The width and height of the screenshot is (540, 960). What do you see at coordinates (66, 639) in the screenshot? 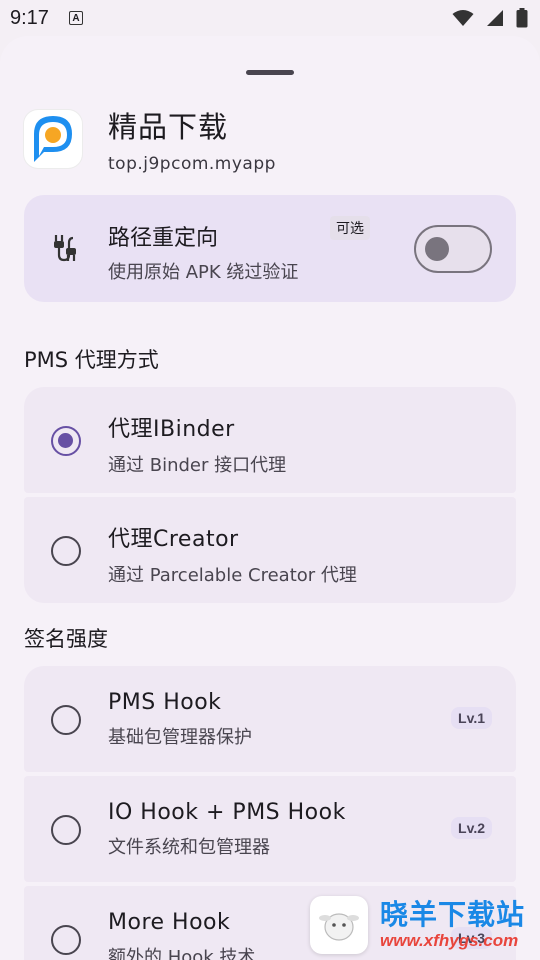
I see `sign-section-title: 签名强度` at bounding box center [66, 639].